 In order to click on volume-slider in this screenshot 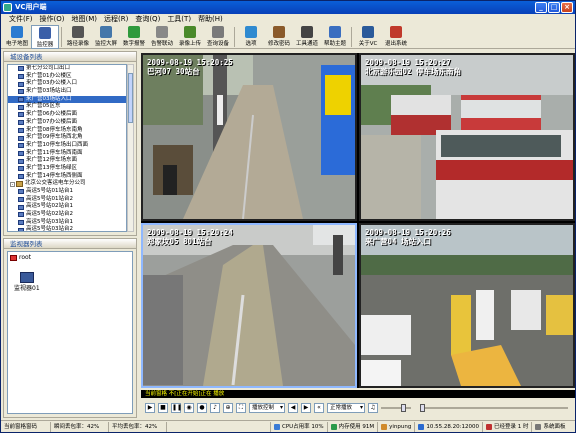, I will do `click(396, 408)`.